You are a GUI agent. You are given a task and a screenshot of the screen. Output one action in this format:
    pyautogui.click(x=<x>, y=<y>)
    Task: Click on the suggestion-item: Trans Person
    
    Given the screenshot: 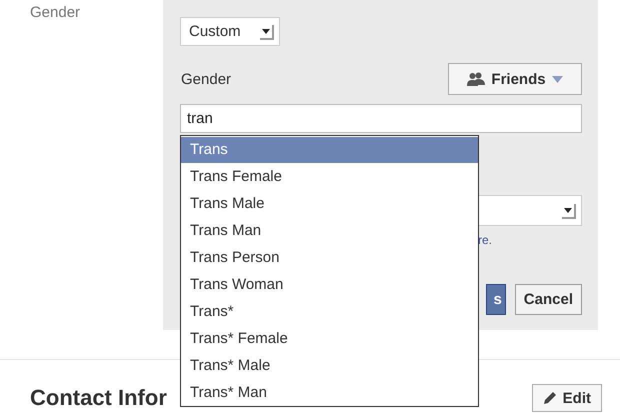 What is the action you would take?
    pyautogui.click(x=329, y=257)
    